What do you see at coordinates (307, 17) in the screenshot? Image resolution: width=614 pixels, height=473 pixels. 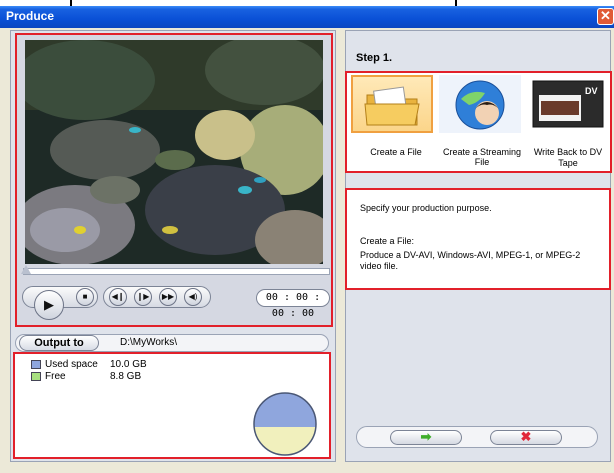 I see `title-bar` at bounding box center [307, 17].